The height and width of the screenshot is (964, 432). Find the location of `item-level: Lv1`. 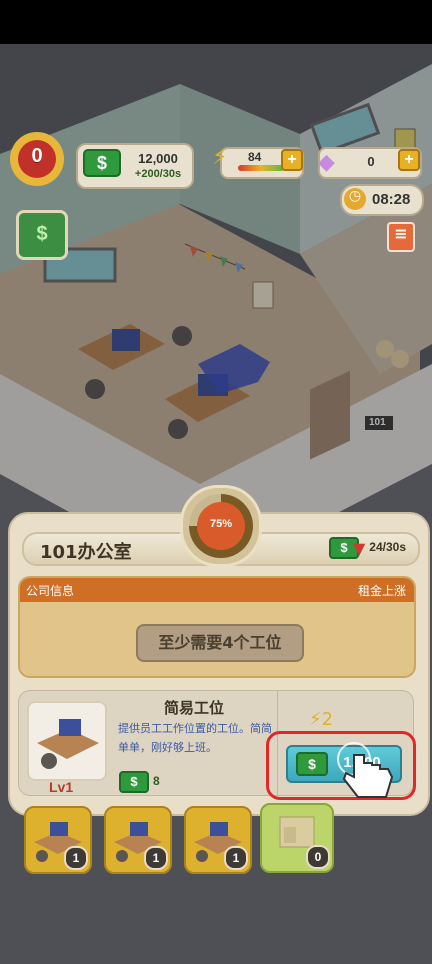

item-level: Lv1 is located at coordinates (61, 787).